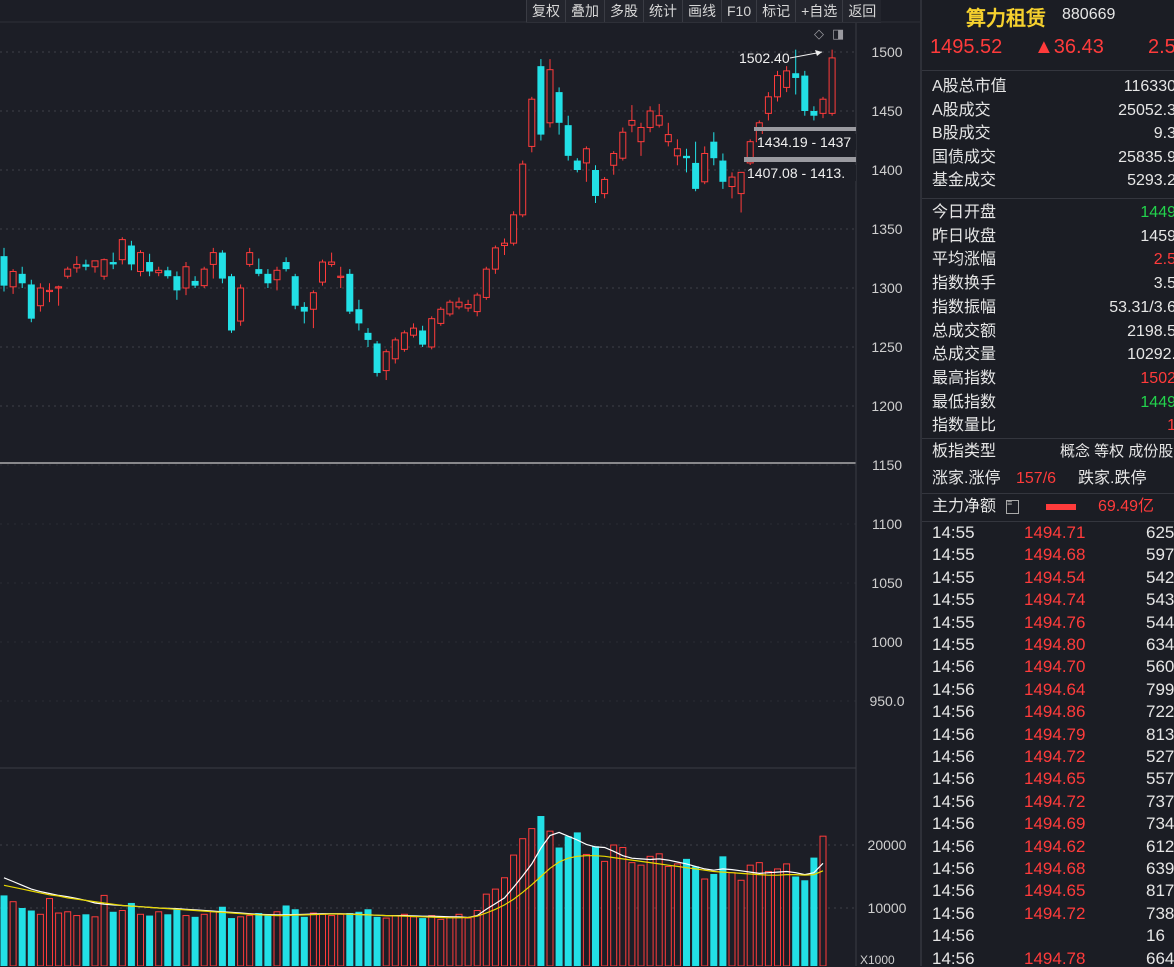  Describe the element at coordinates (861, 11) in the screenshot. I see `back-button: 返回` at that location.